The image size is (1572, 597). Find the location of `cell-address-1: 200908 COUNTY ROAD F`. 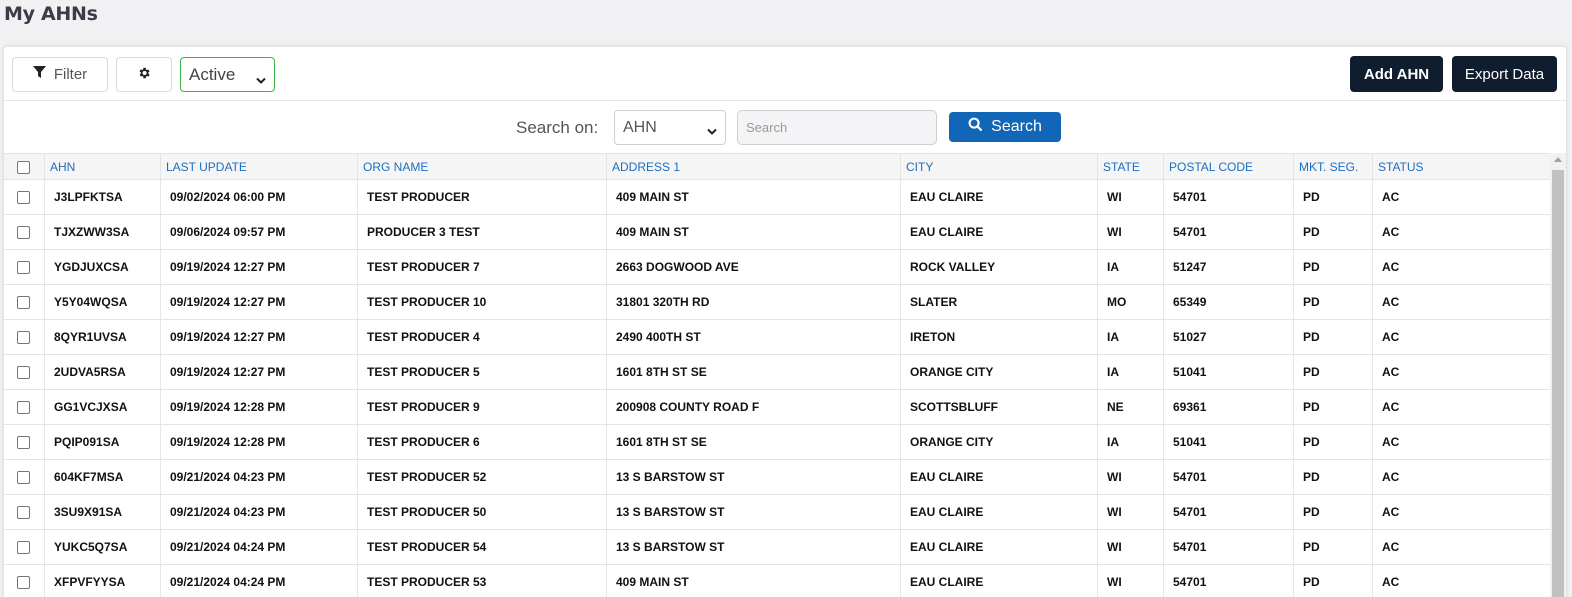

cell-address-1: 200908 COUNTY ROAD F is located at coordinates (753, 407).